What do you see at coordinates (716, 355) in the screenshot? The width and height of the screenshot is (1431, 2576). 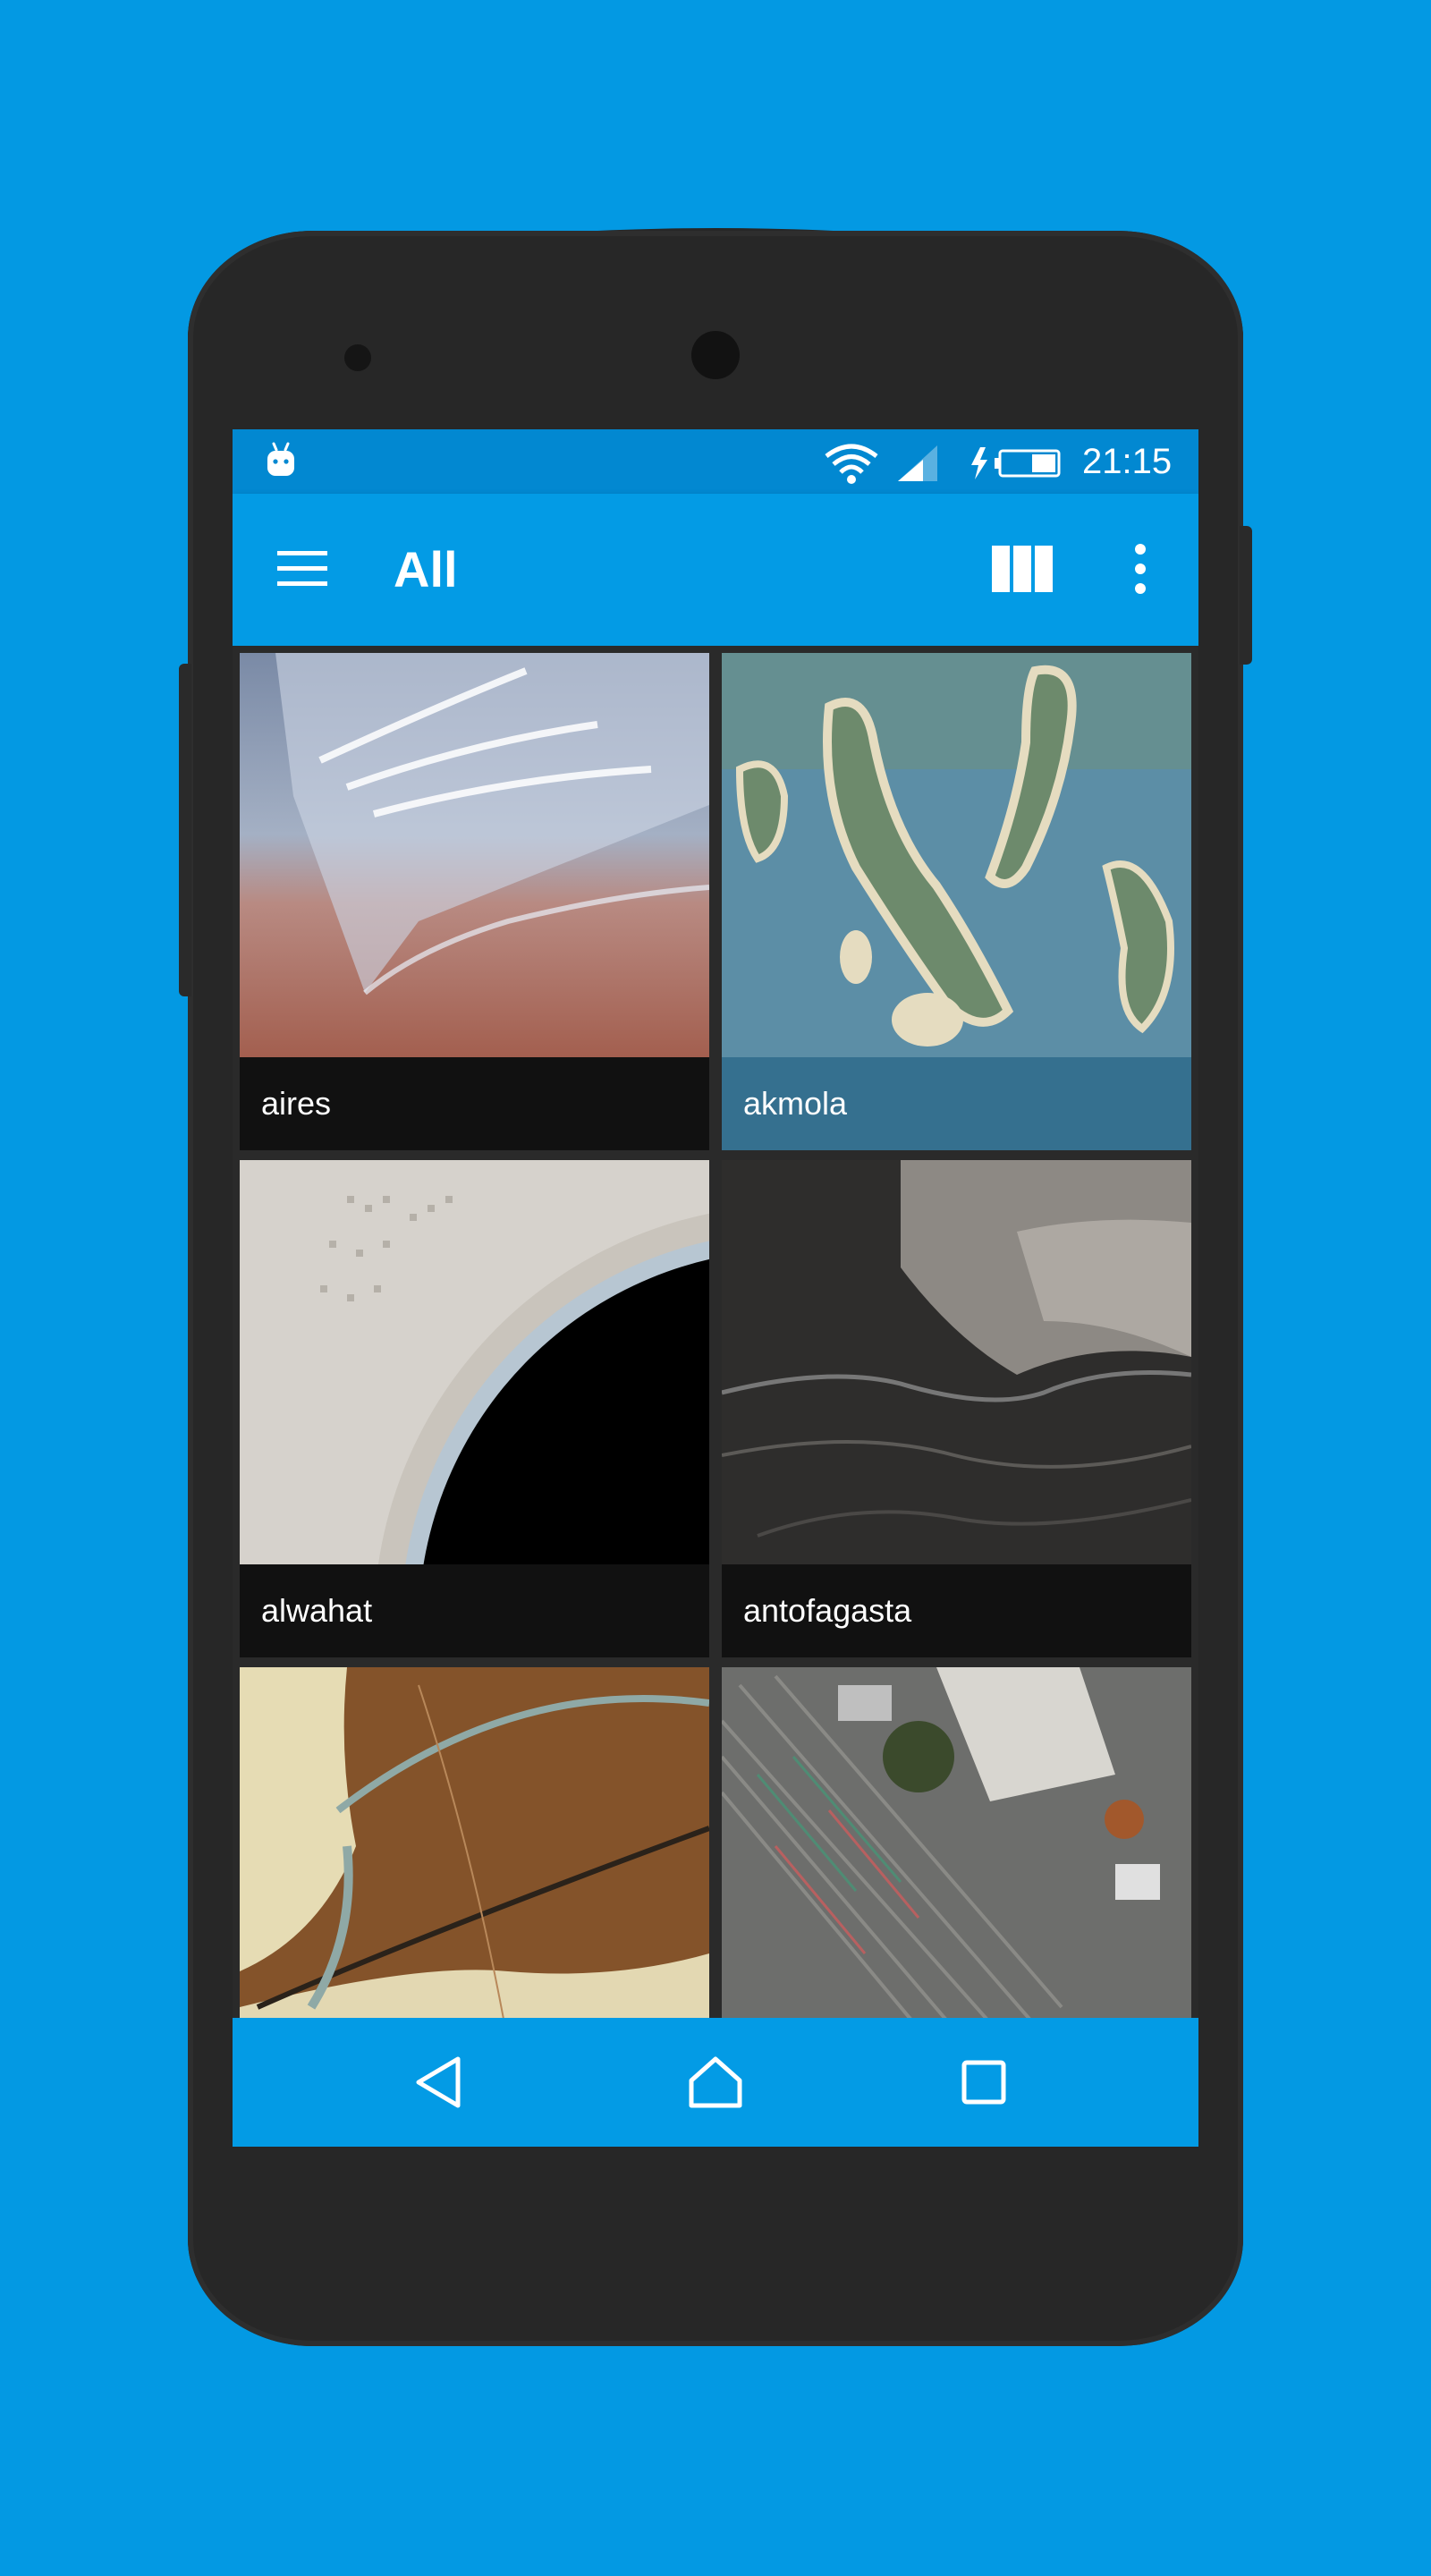 I see `front-camera` at bounding box center [716, 355].